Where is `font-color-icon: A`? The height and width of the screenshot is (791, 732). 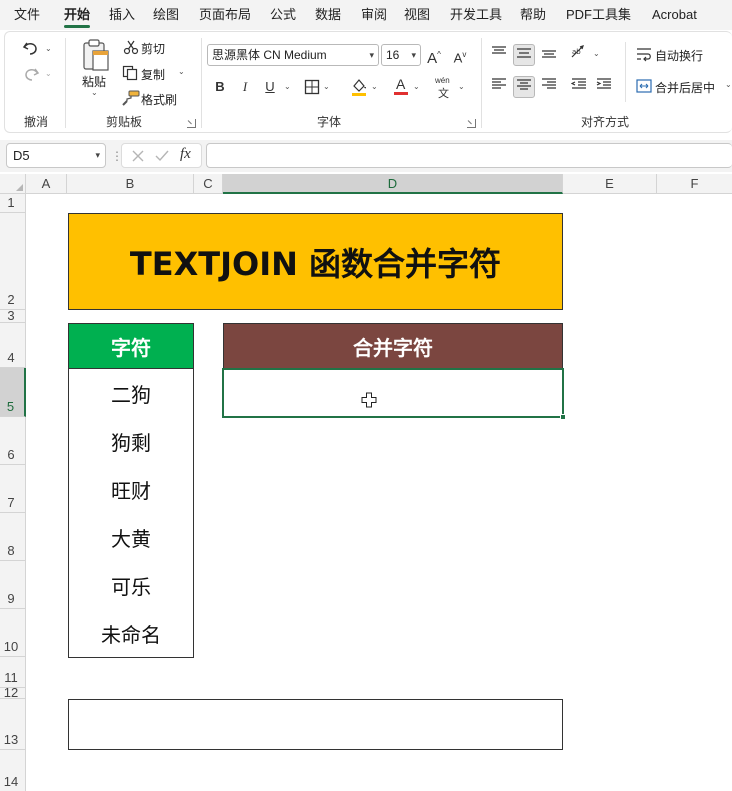
font-color-icon: A is located at coordinates (401, 86).